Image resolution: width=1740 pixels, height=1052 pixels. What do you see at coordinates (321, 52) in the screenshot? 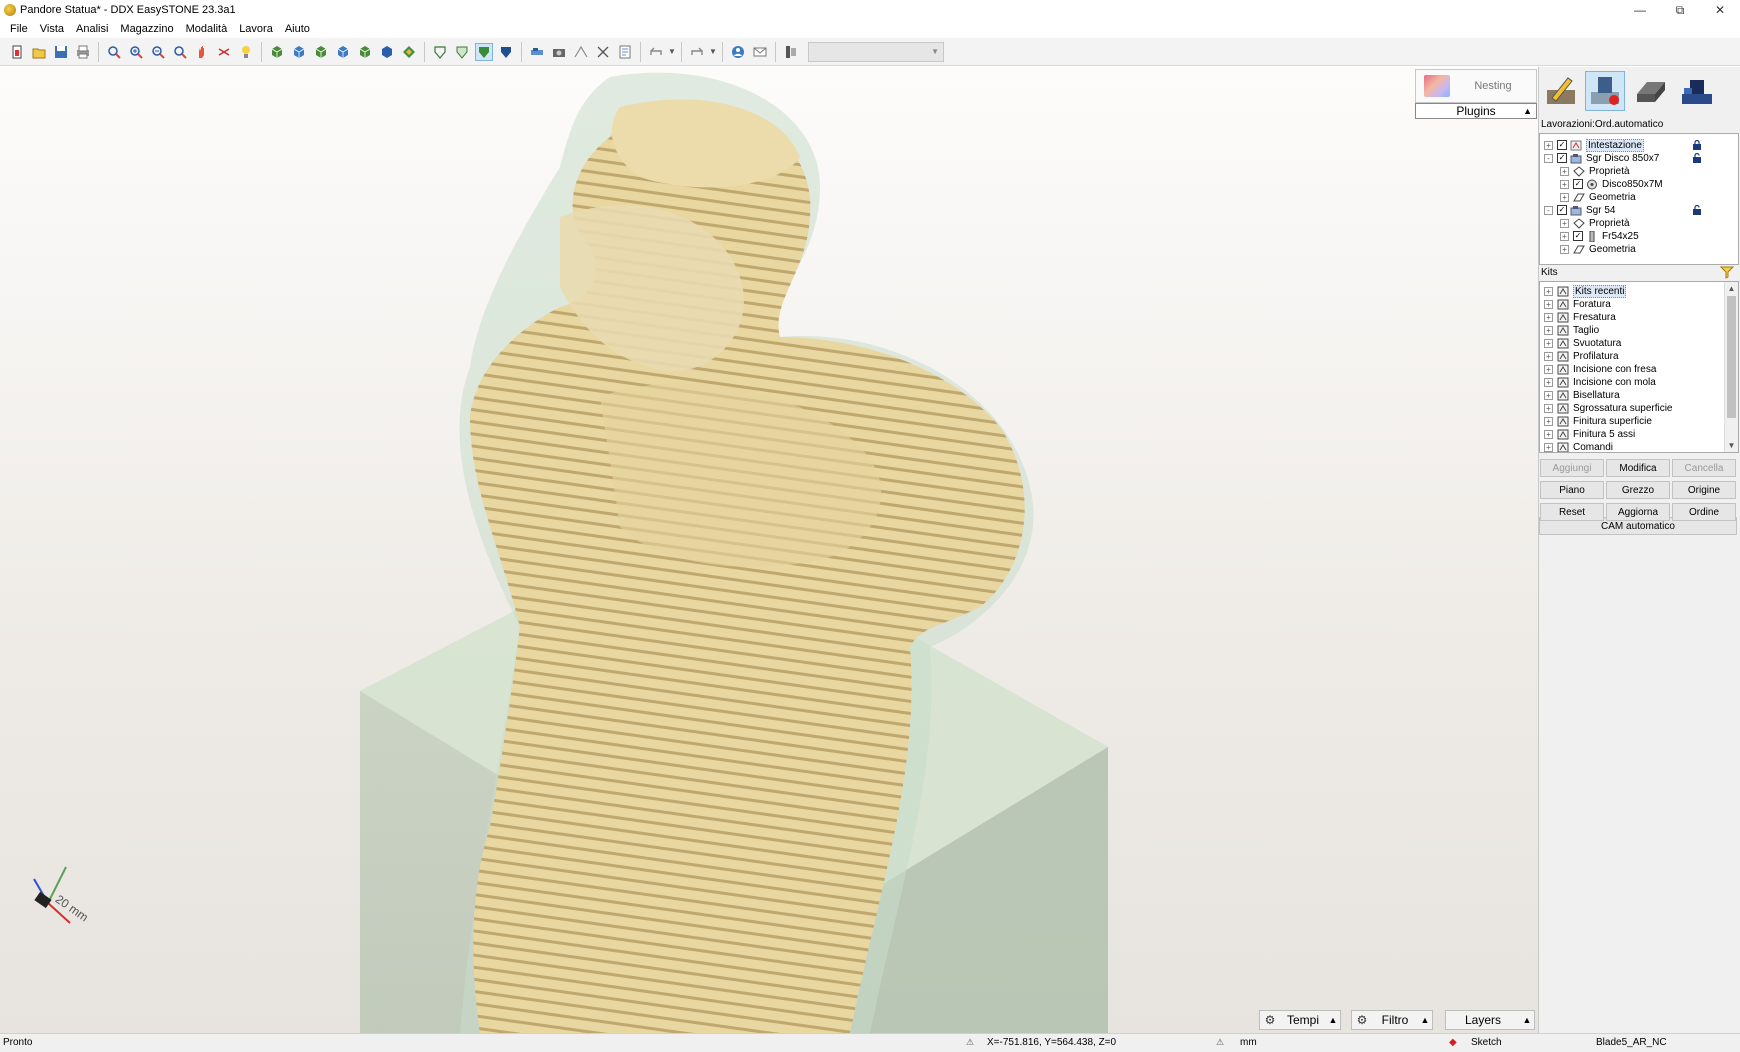
I see `view-left-icon` at bounding box center [321, 52].